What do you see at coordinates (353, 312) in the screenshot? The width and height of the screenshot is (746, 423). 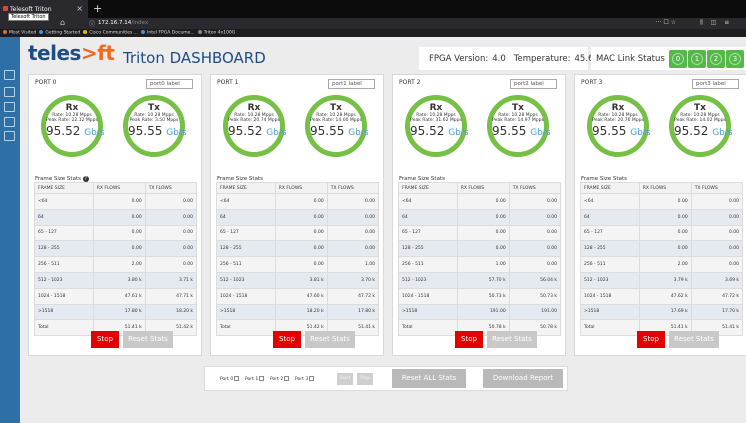 I see `table-cell: 17.80 k` at bounding box center [353, 312].